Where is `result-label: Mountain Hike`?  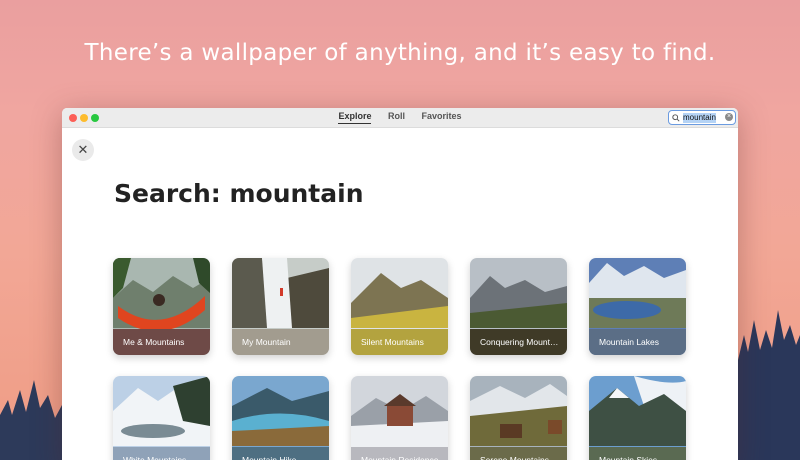
result-label: Mountain Hike is located at coordinates (280, 453).